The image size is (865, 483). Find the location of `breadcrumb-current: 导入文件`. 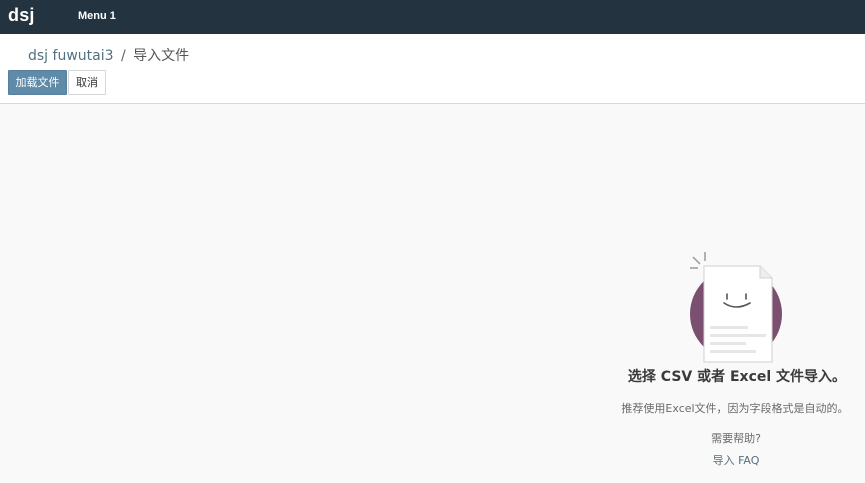

breadcrumb-current: 导入文件 is located at coordinates (161, 56).